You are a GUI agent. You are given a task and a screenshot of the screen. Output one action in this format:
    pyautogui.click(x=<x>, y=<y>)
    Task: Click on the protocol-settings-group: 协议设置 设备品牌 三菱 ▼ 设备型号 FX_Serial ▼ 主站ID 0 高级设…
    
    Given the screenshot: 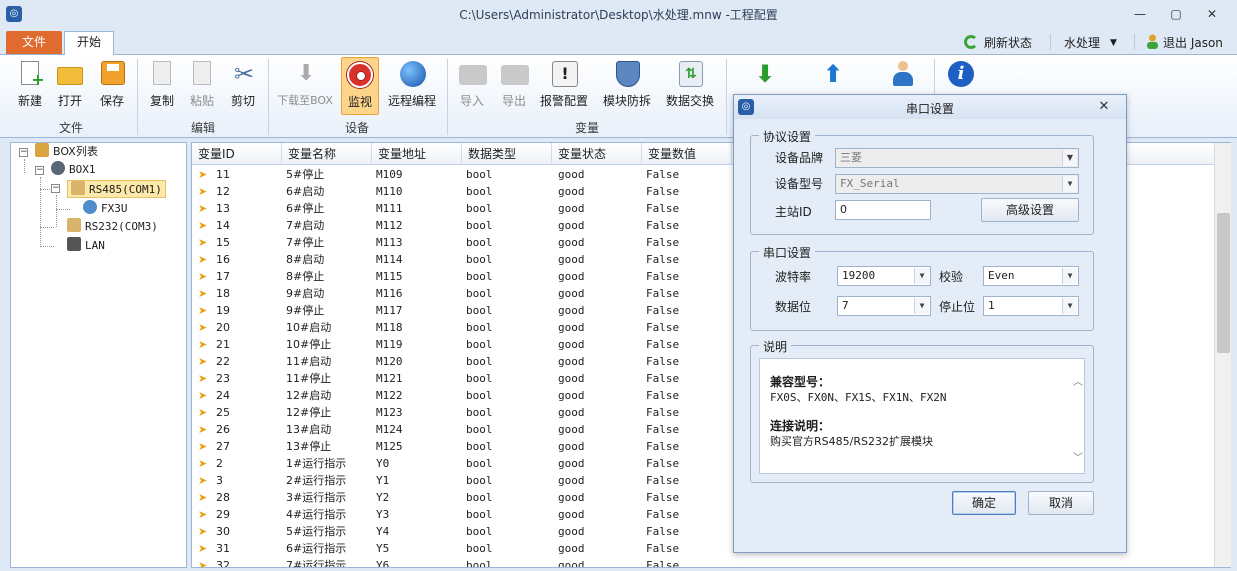 What is the action you would take?
    pyautogui.click(x=922, y=181)
    